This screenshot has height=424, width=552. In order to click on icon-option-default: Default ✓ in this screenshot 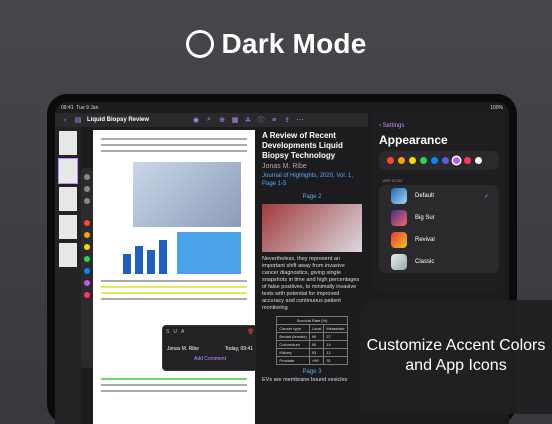, I will do `click(439, 196)`.